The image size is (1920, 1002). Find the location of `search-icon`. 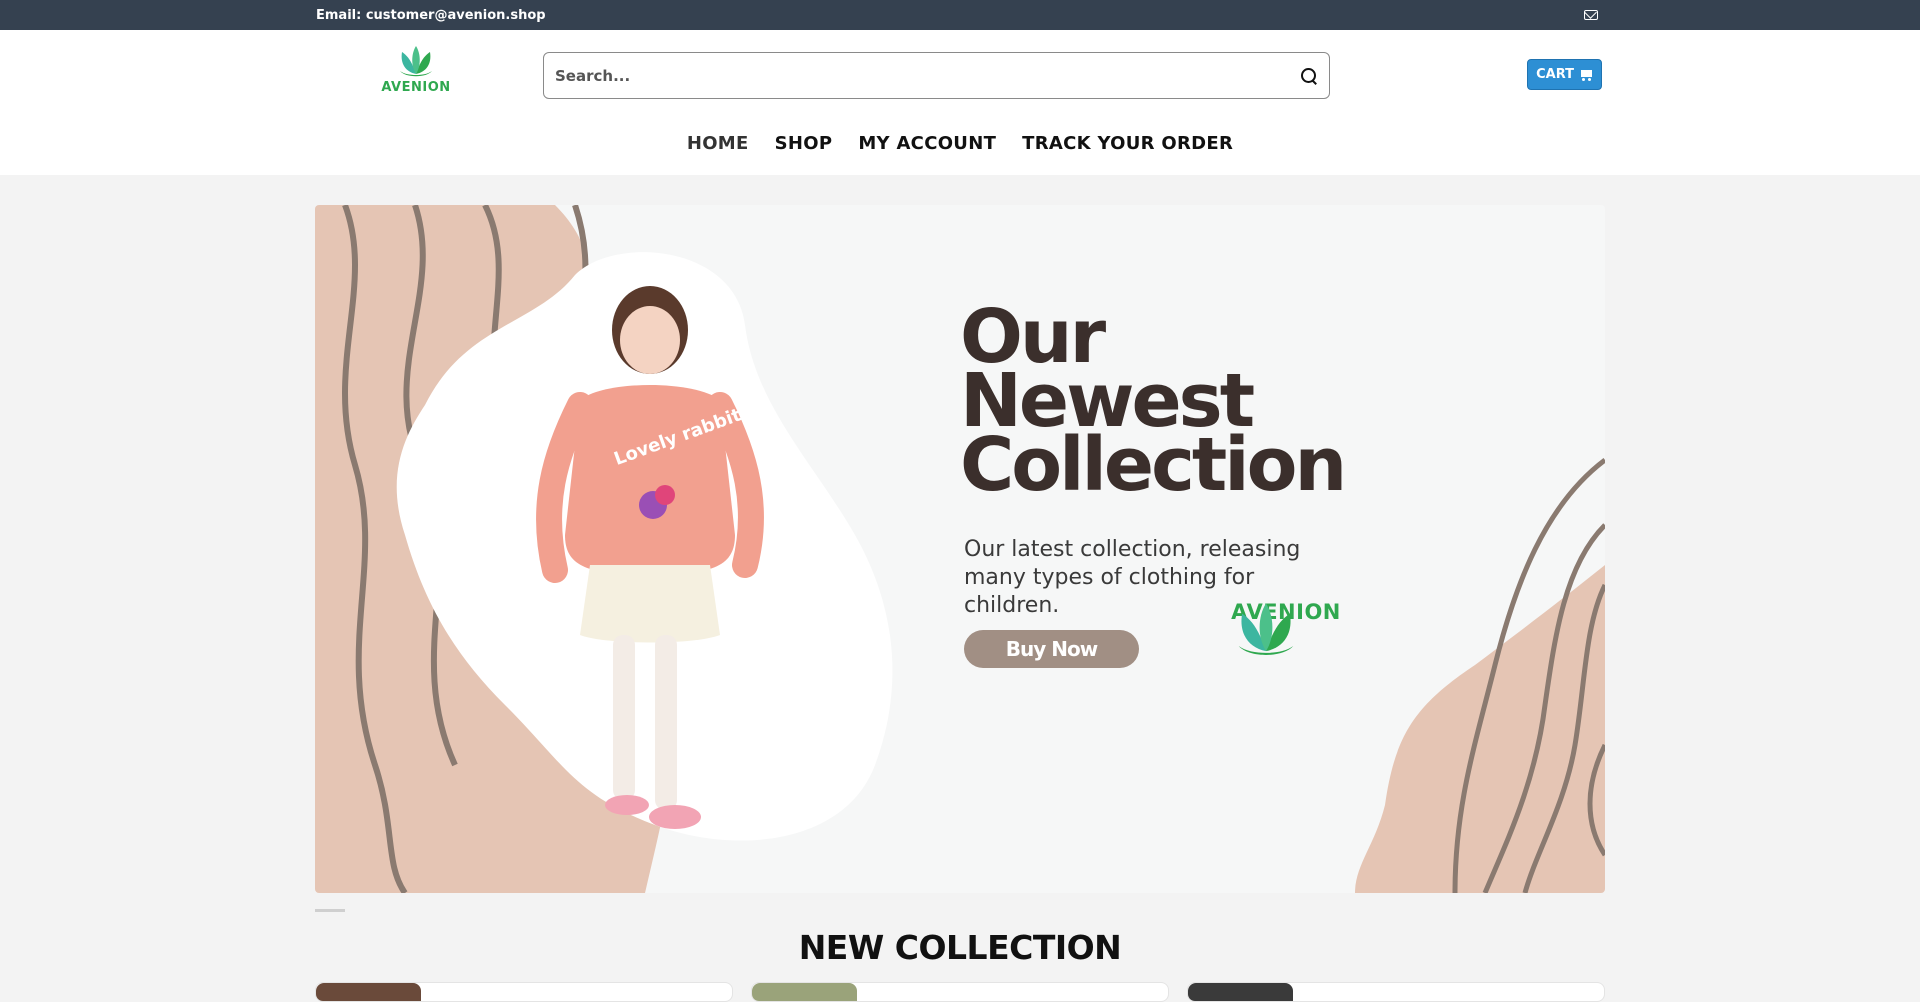

search-icon is located at coordinates (1309, 76).